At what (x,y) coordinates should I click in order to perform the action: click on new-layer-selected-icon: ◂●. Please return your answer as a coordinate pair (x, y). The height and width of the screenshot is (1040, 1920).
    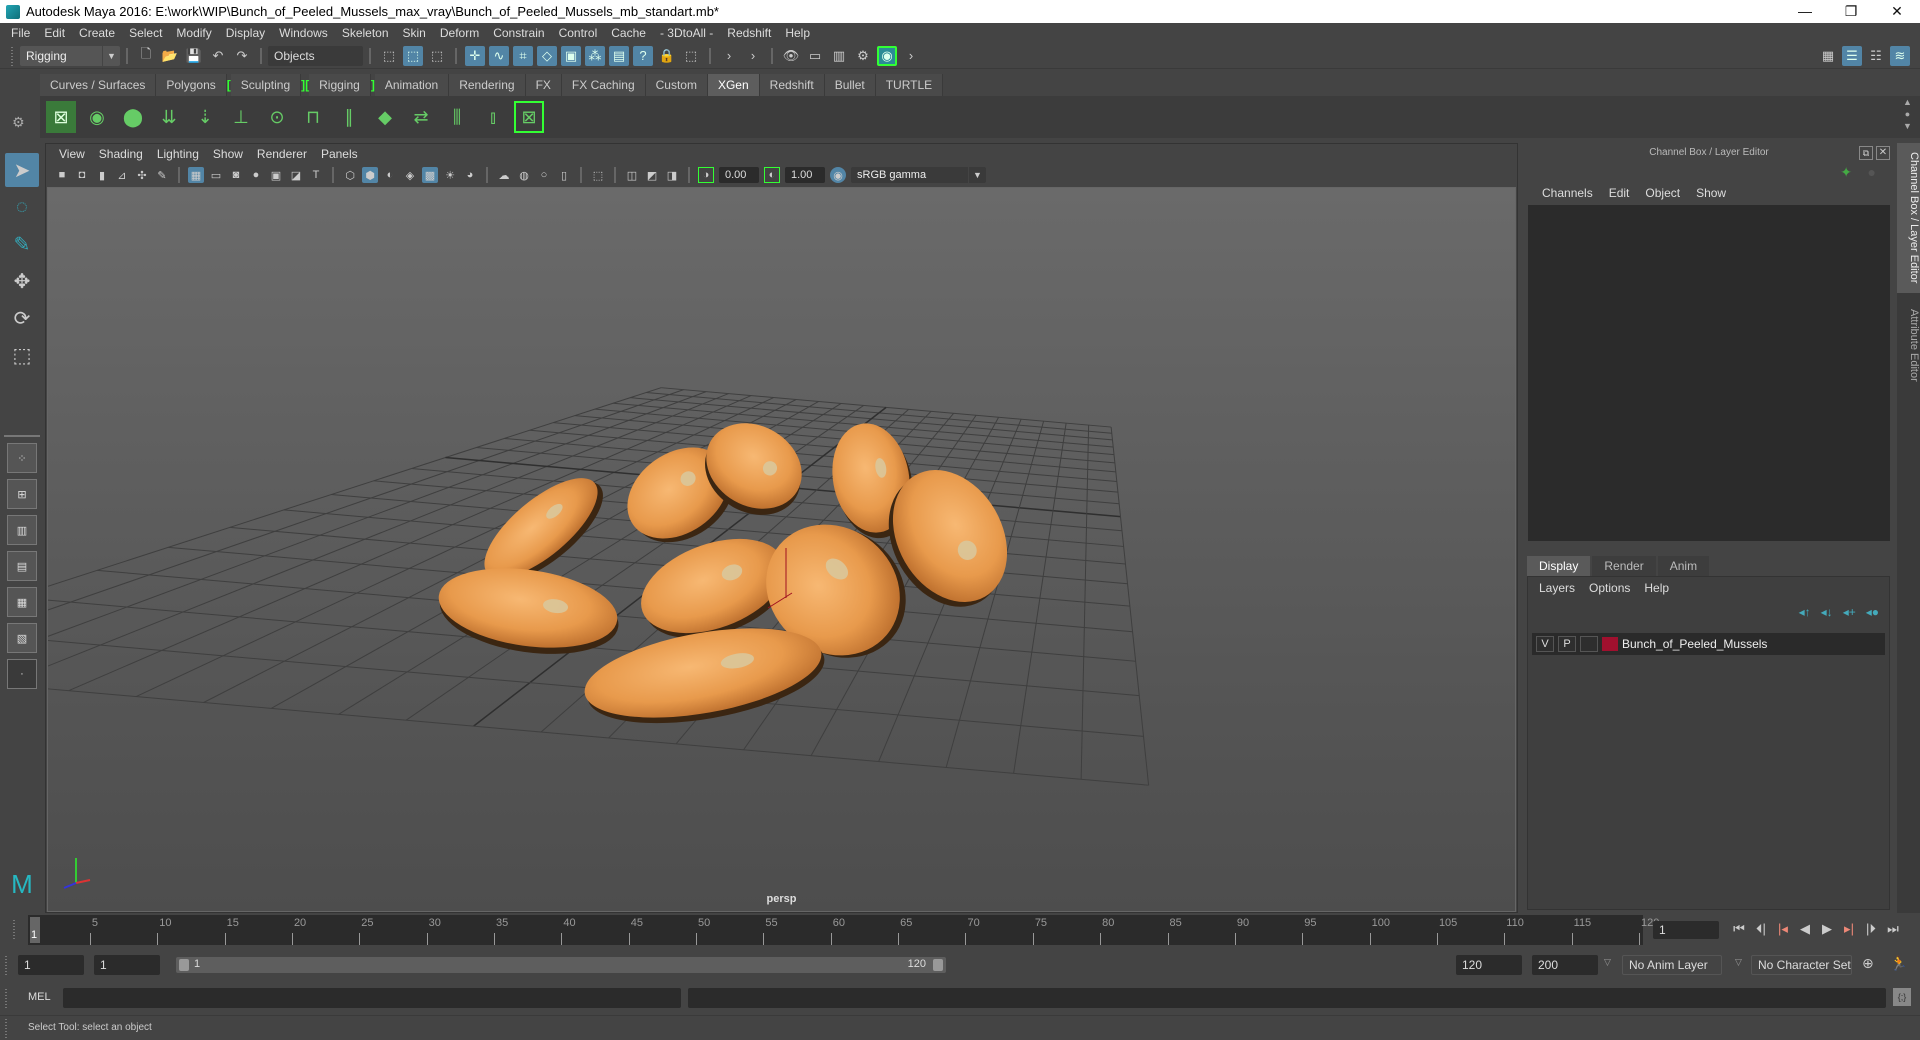
    Looking at the image, I should click on (1872, 612).